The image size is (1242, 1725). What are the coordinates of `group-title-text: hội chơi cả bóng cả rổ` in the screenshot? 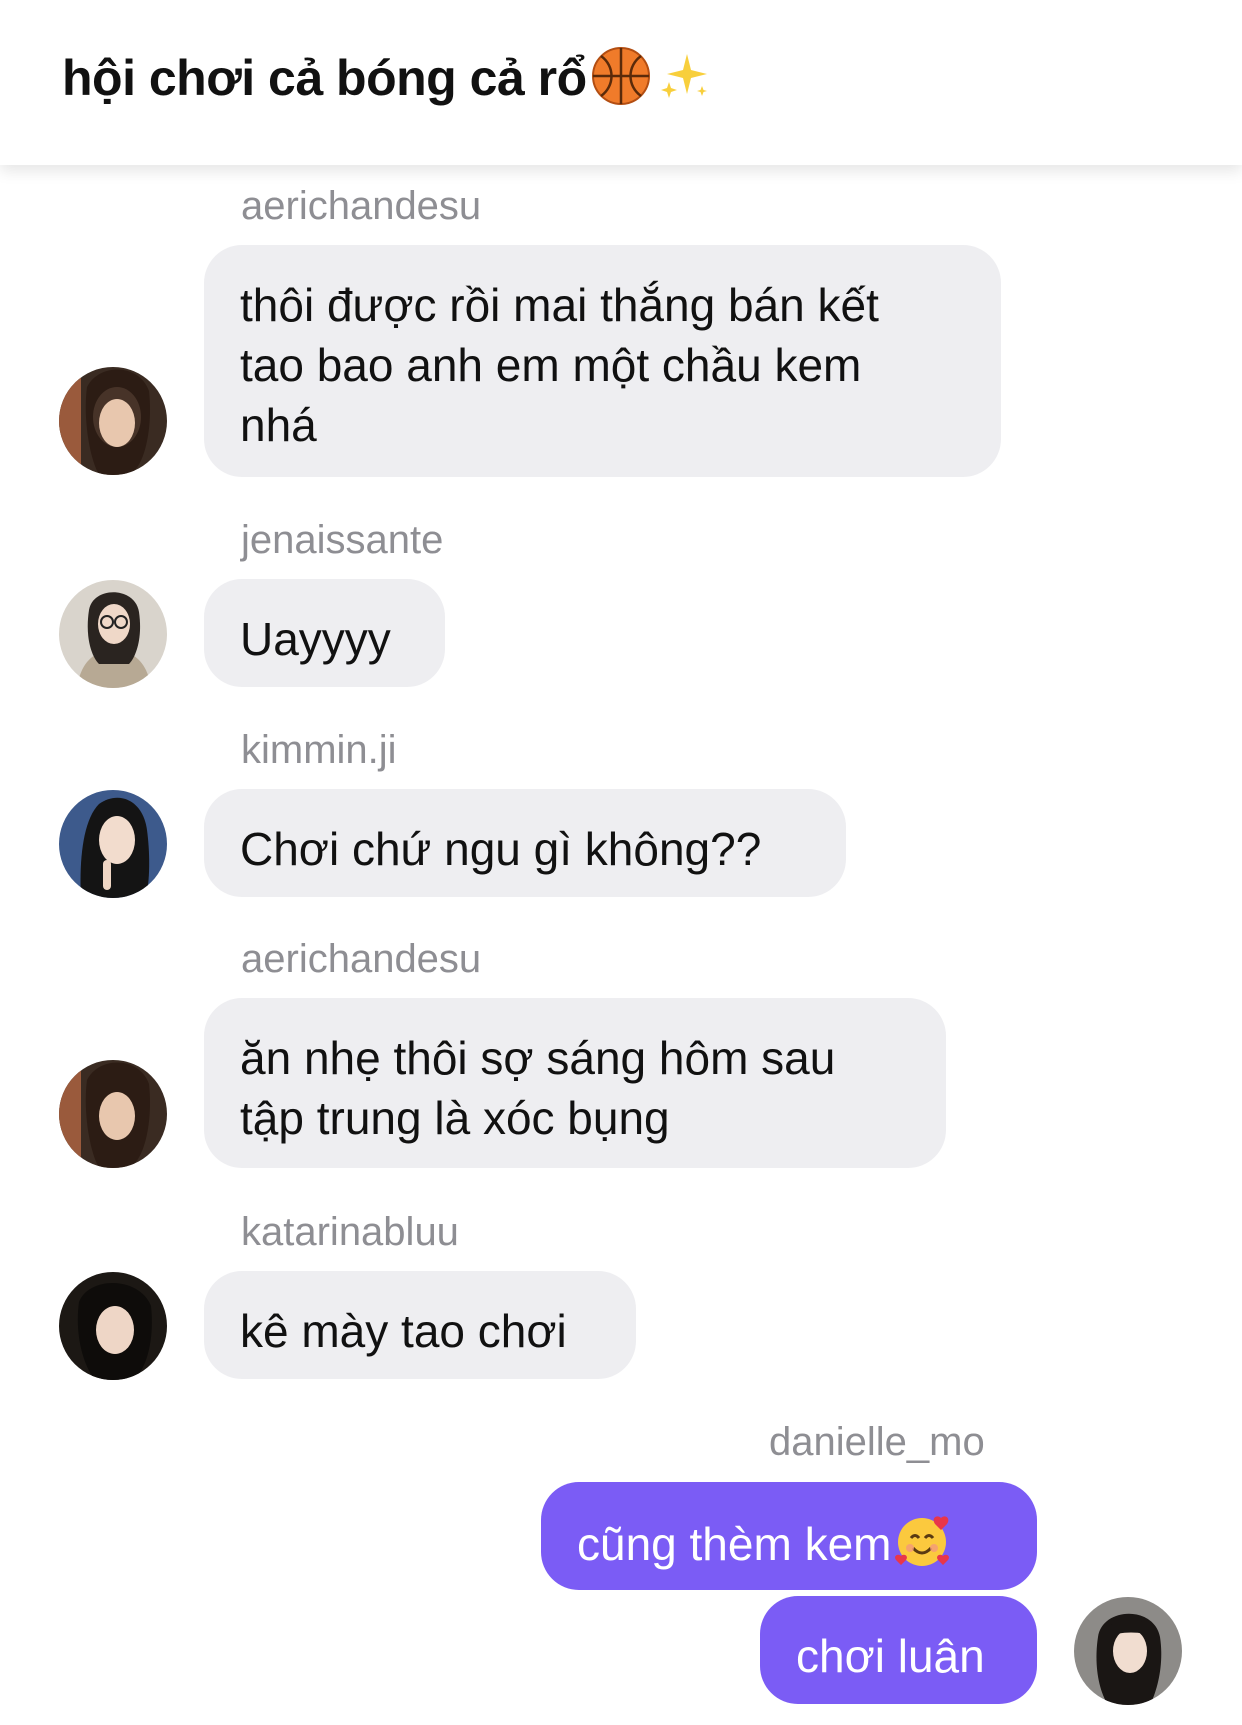 It's located at (324, 78).